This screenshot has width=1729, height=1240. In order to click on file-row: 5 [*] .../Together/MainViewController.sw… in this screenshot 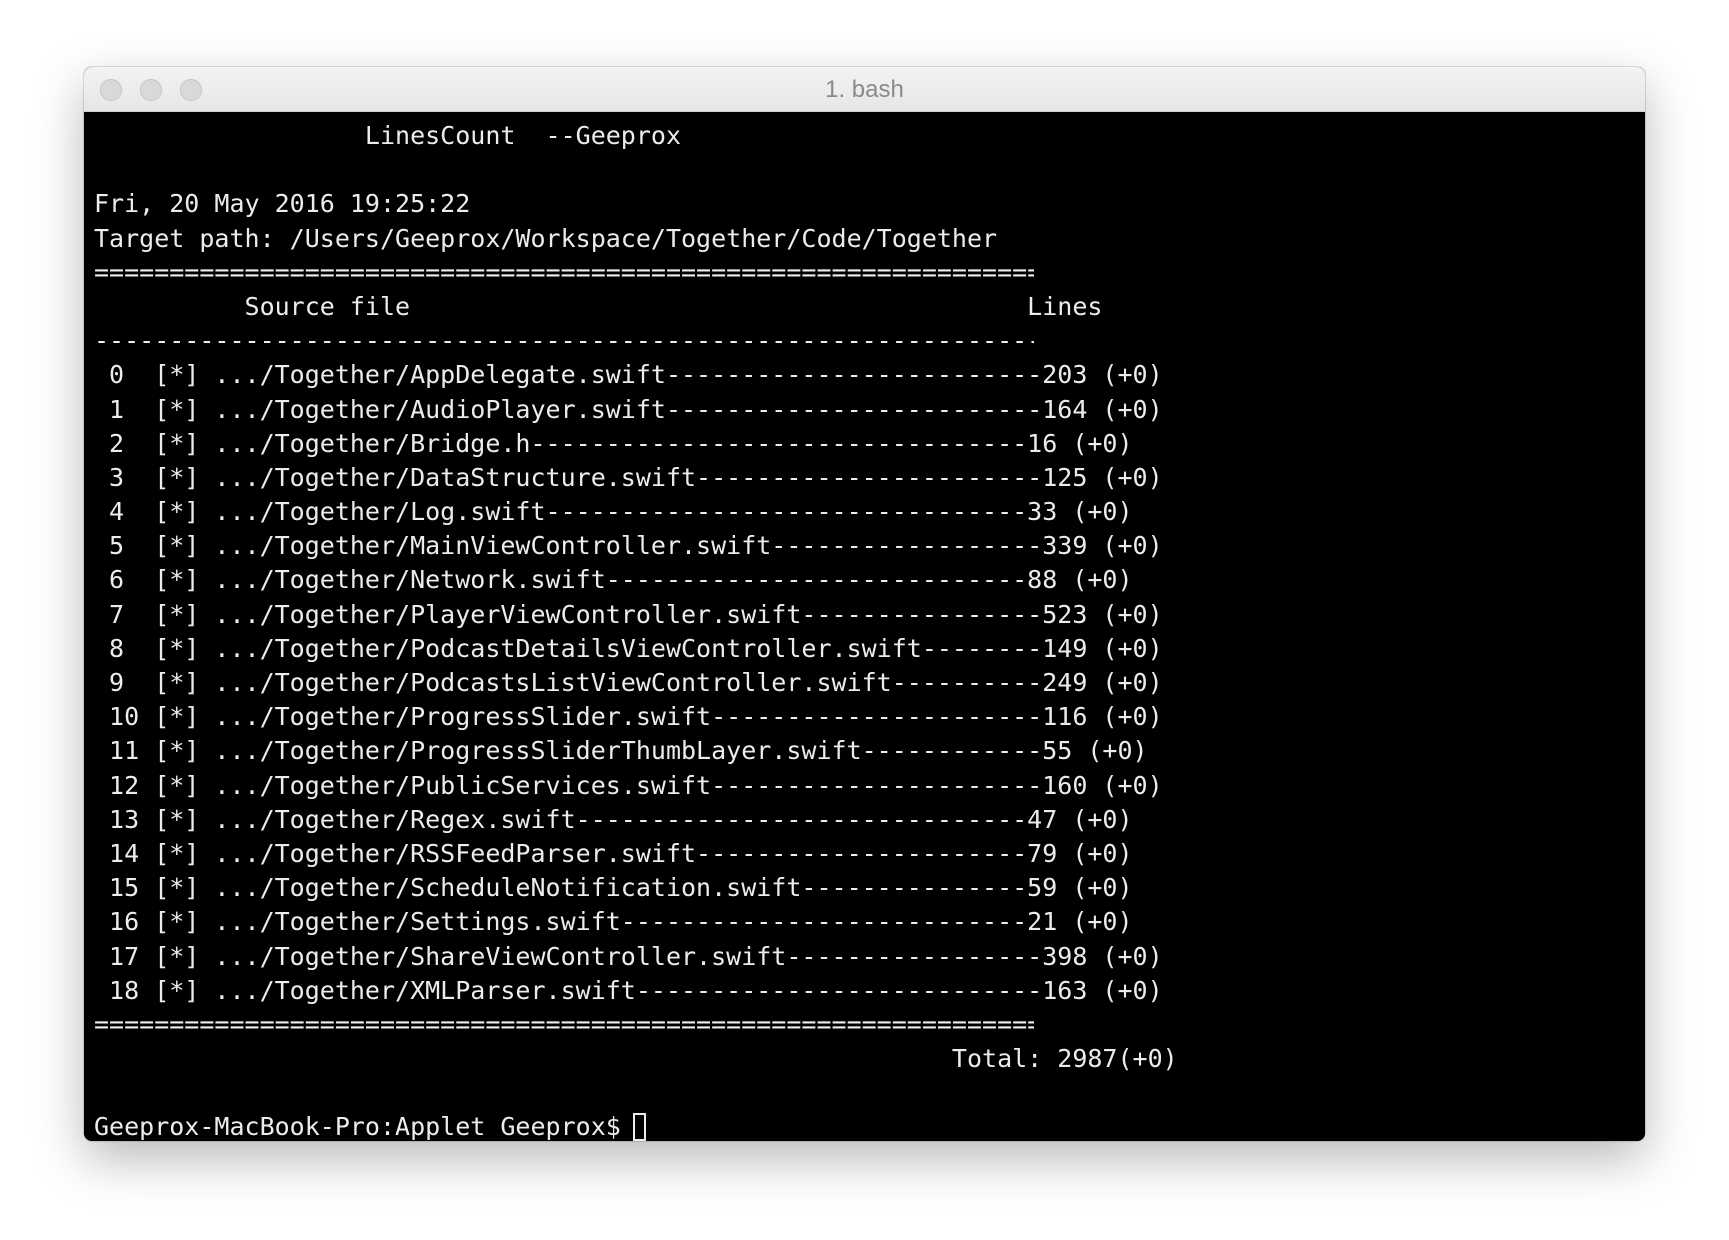, I will do `click(628, 546)`.